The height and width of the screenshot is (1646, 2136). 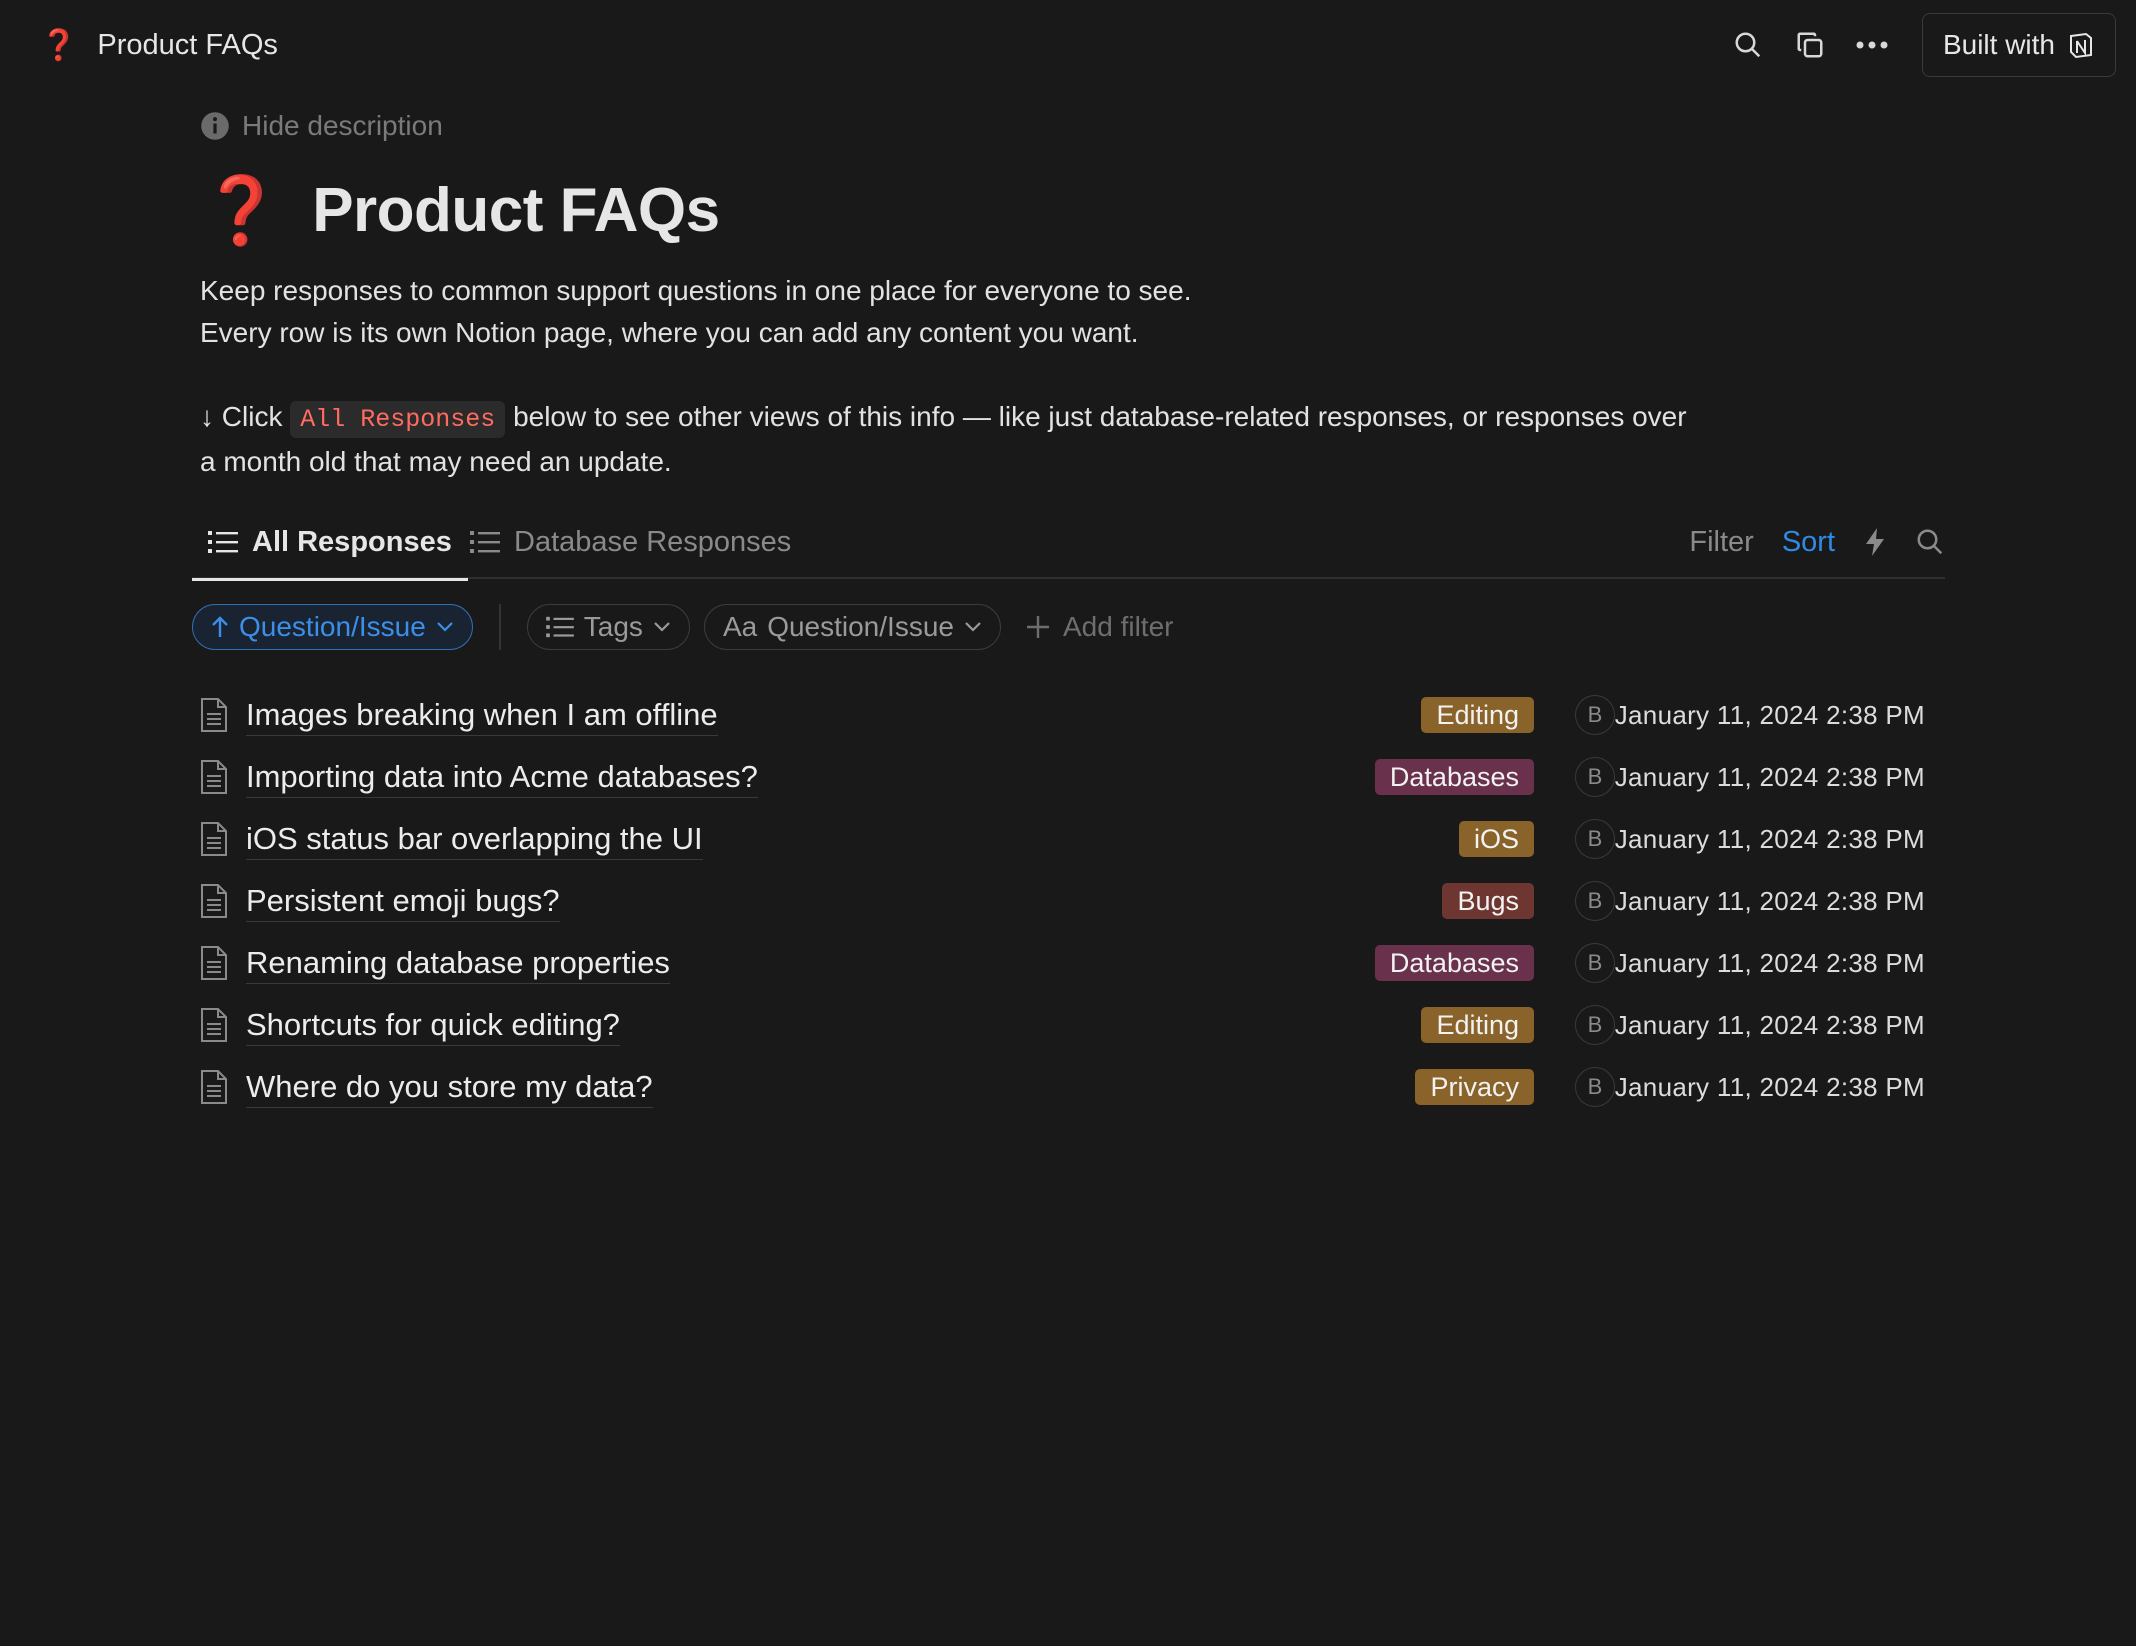 What do you see at coordinates (352, 541) in the screenshot?
I see `tab-label: All Responses` at bounding box center [352, 541].